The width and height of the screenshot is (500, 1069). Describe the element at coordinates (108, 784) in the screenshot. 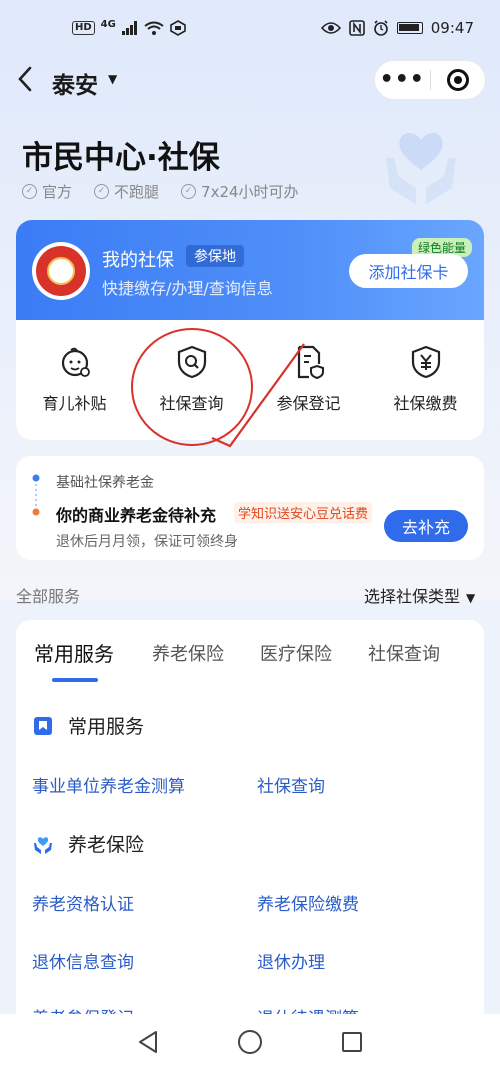

I see `service-item: 事业单位养老金测算` at that location.